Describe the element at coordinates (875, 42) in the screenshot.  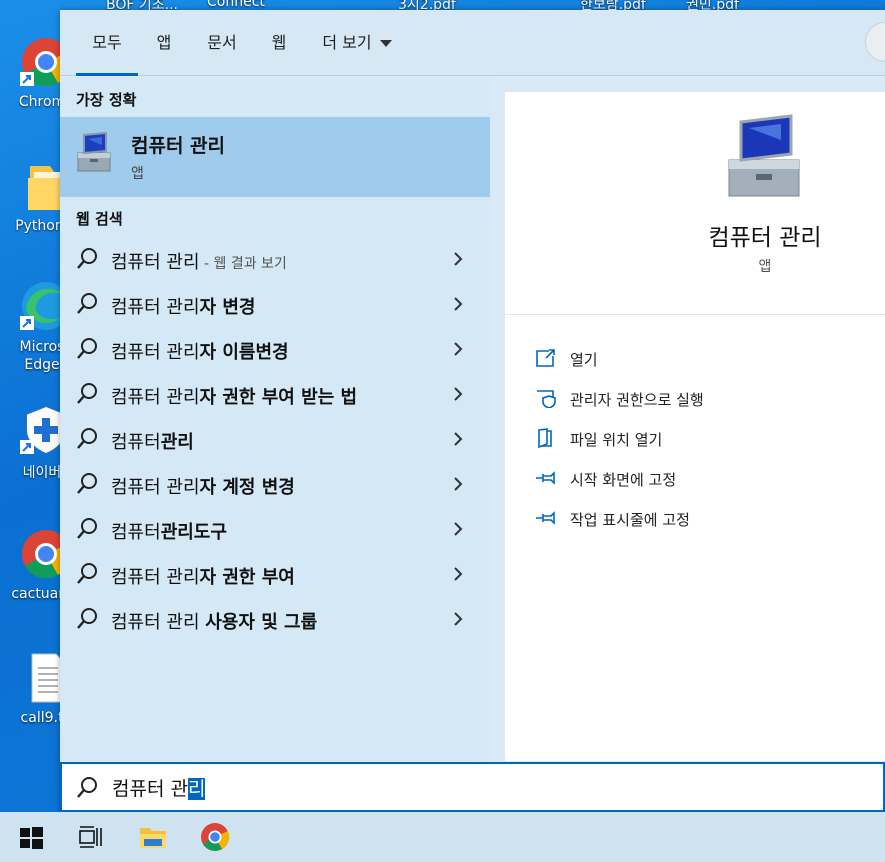
I see `avatar` at that location.